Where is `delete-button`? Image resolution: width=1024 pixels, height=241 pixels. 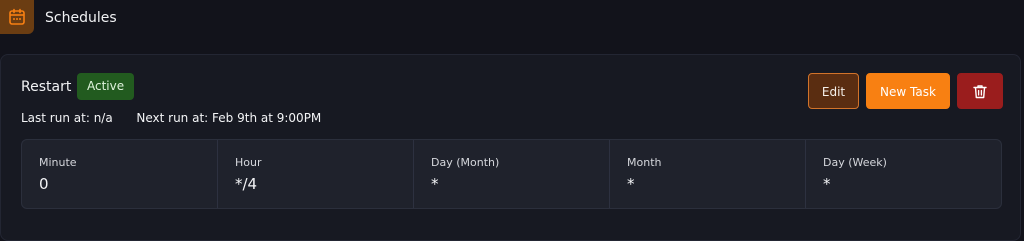 delete-button is located at coordinates (980, 91).